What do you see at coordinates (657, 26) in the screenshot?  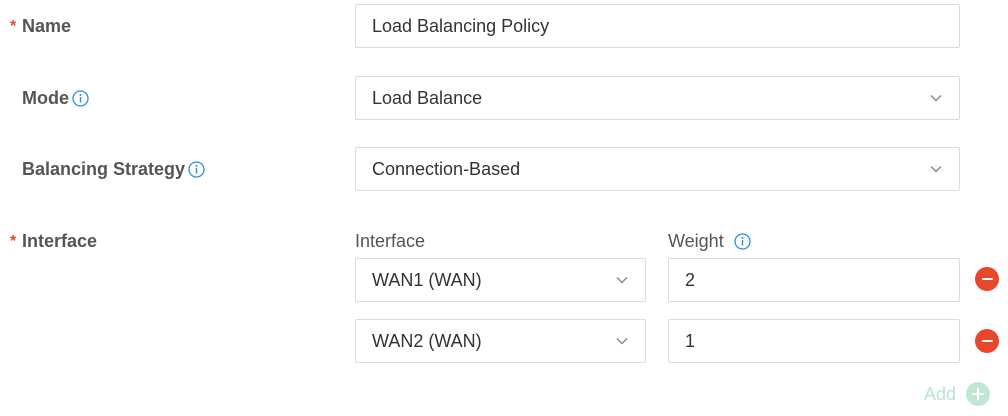 I see `name-input: Load Balancing Policy` at bounding box center [657, 26].